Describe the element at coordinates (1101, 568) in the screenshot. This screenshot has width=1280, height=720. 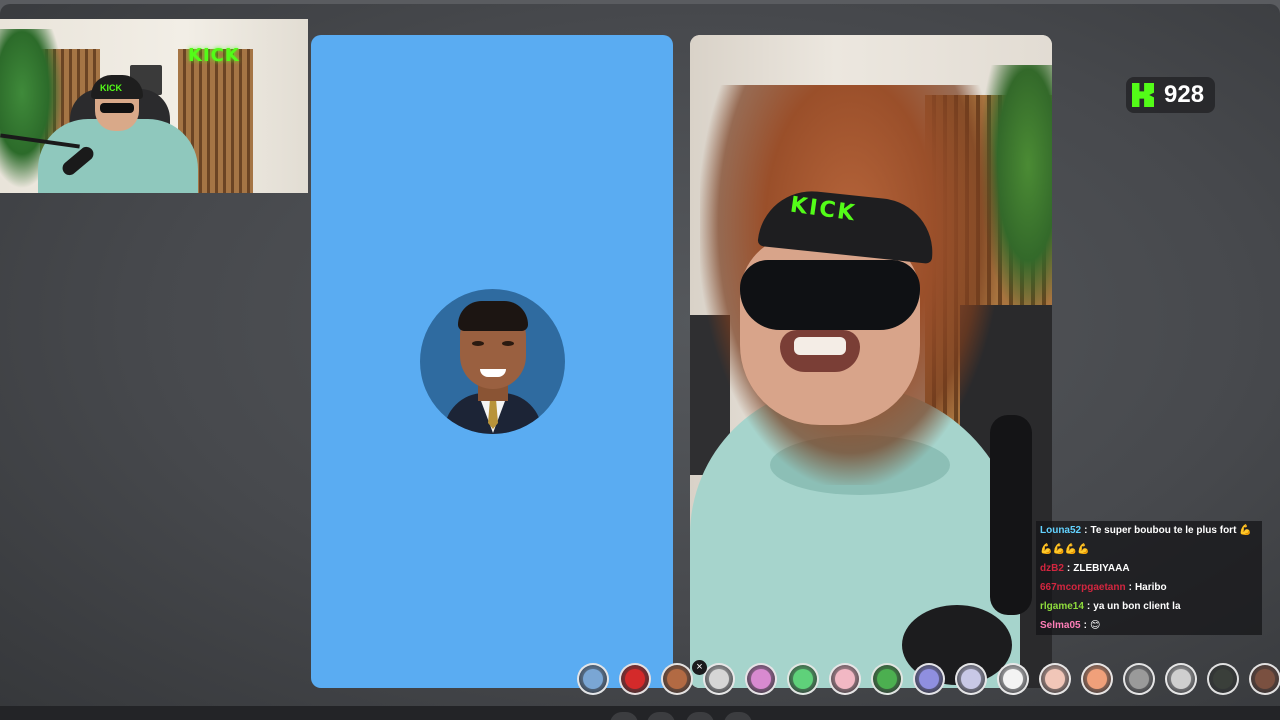
I see `chat-text: ZLEBIYAAA` at that location.